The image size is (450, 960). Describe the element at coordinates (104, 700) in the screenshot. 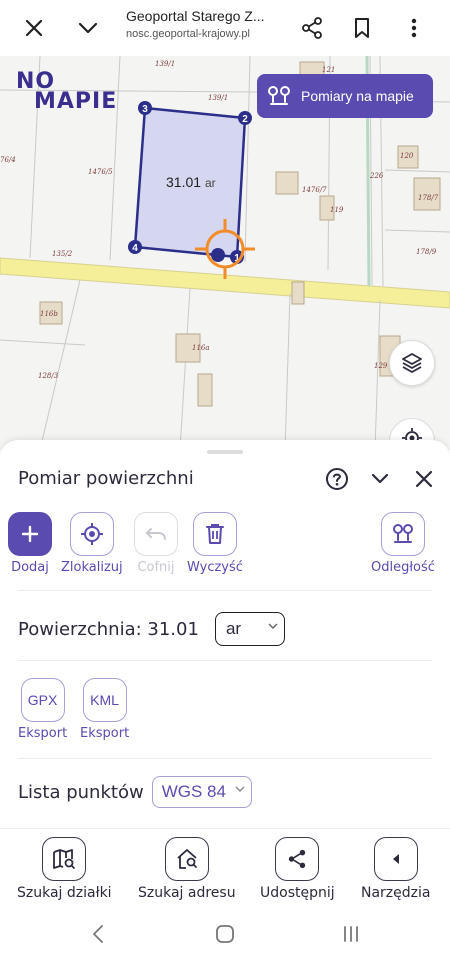

I see `kml-badge: KML` at that location.